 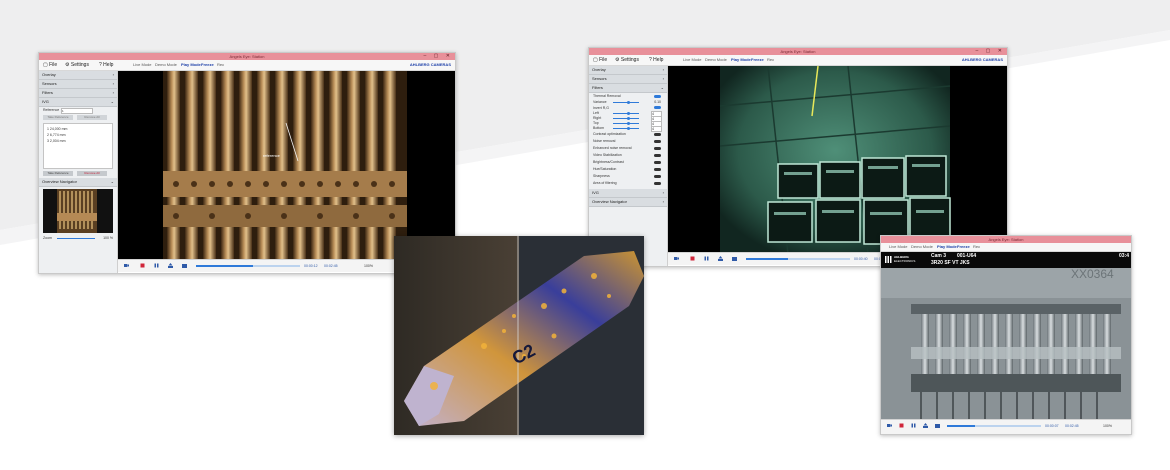 What do you see at coordinates (905, 261) in the screenshot?
I see `brand-text-2: ELECTRONICS` at bounding box center [905, 261].